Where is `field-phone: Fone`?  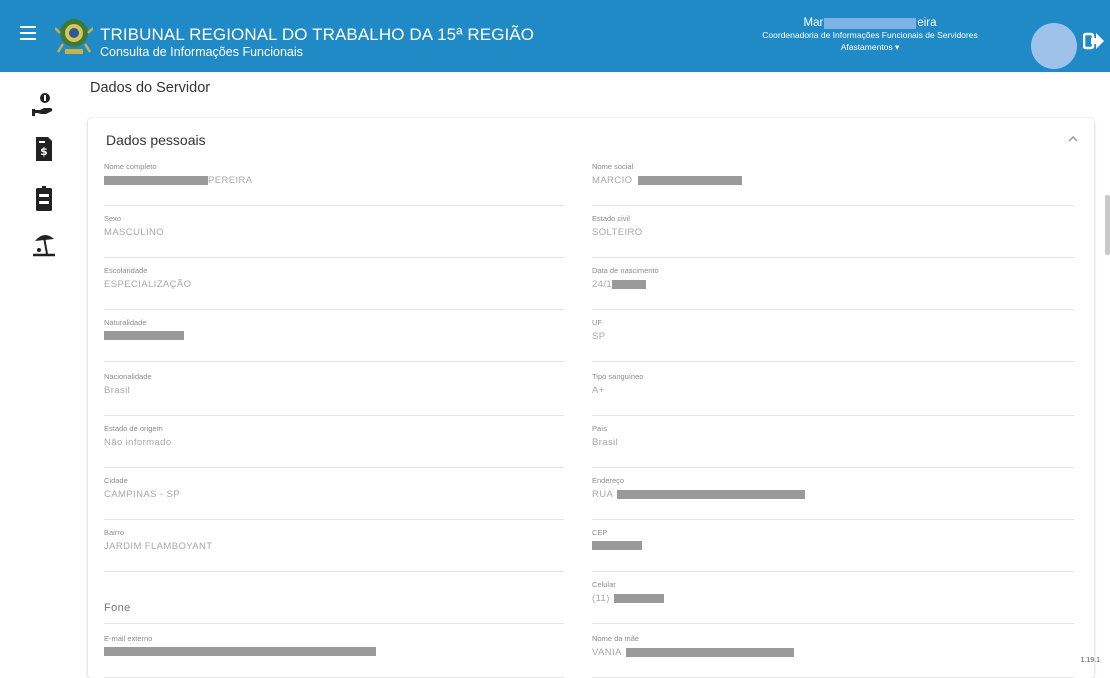 field-phone: Fone is located at coordinates (334, 602).